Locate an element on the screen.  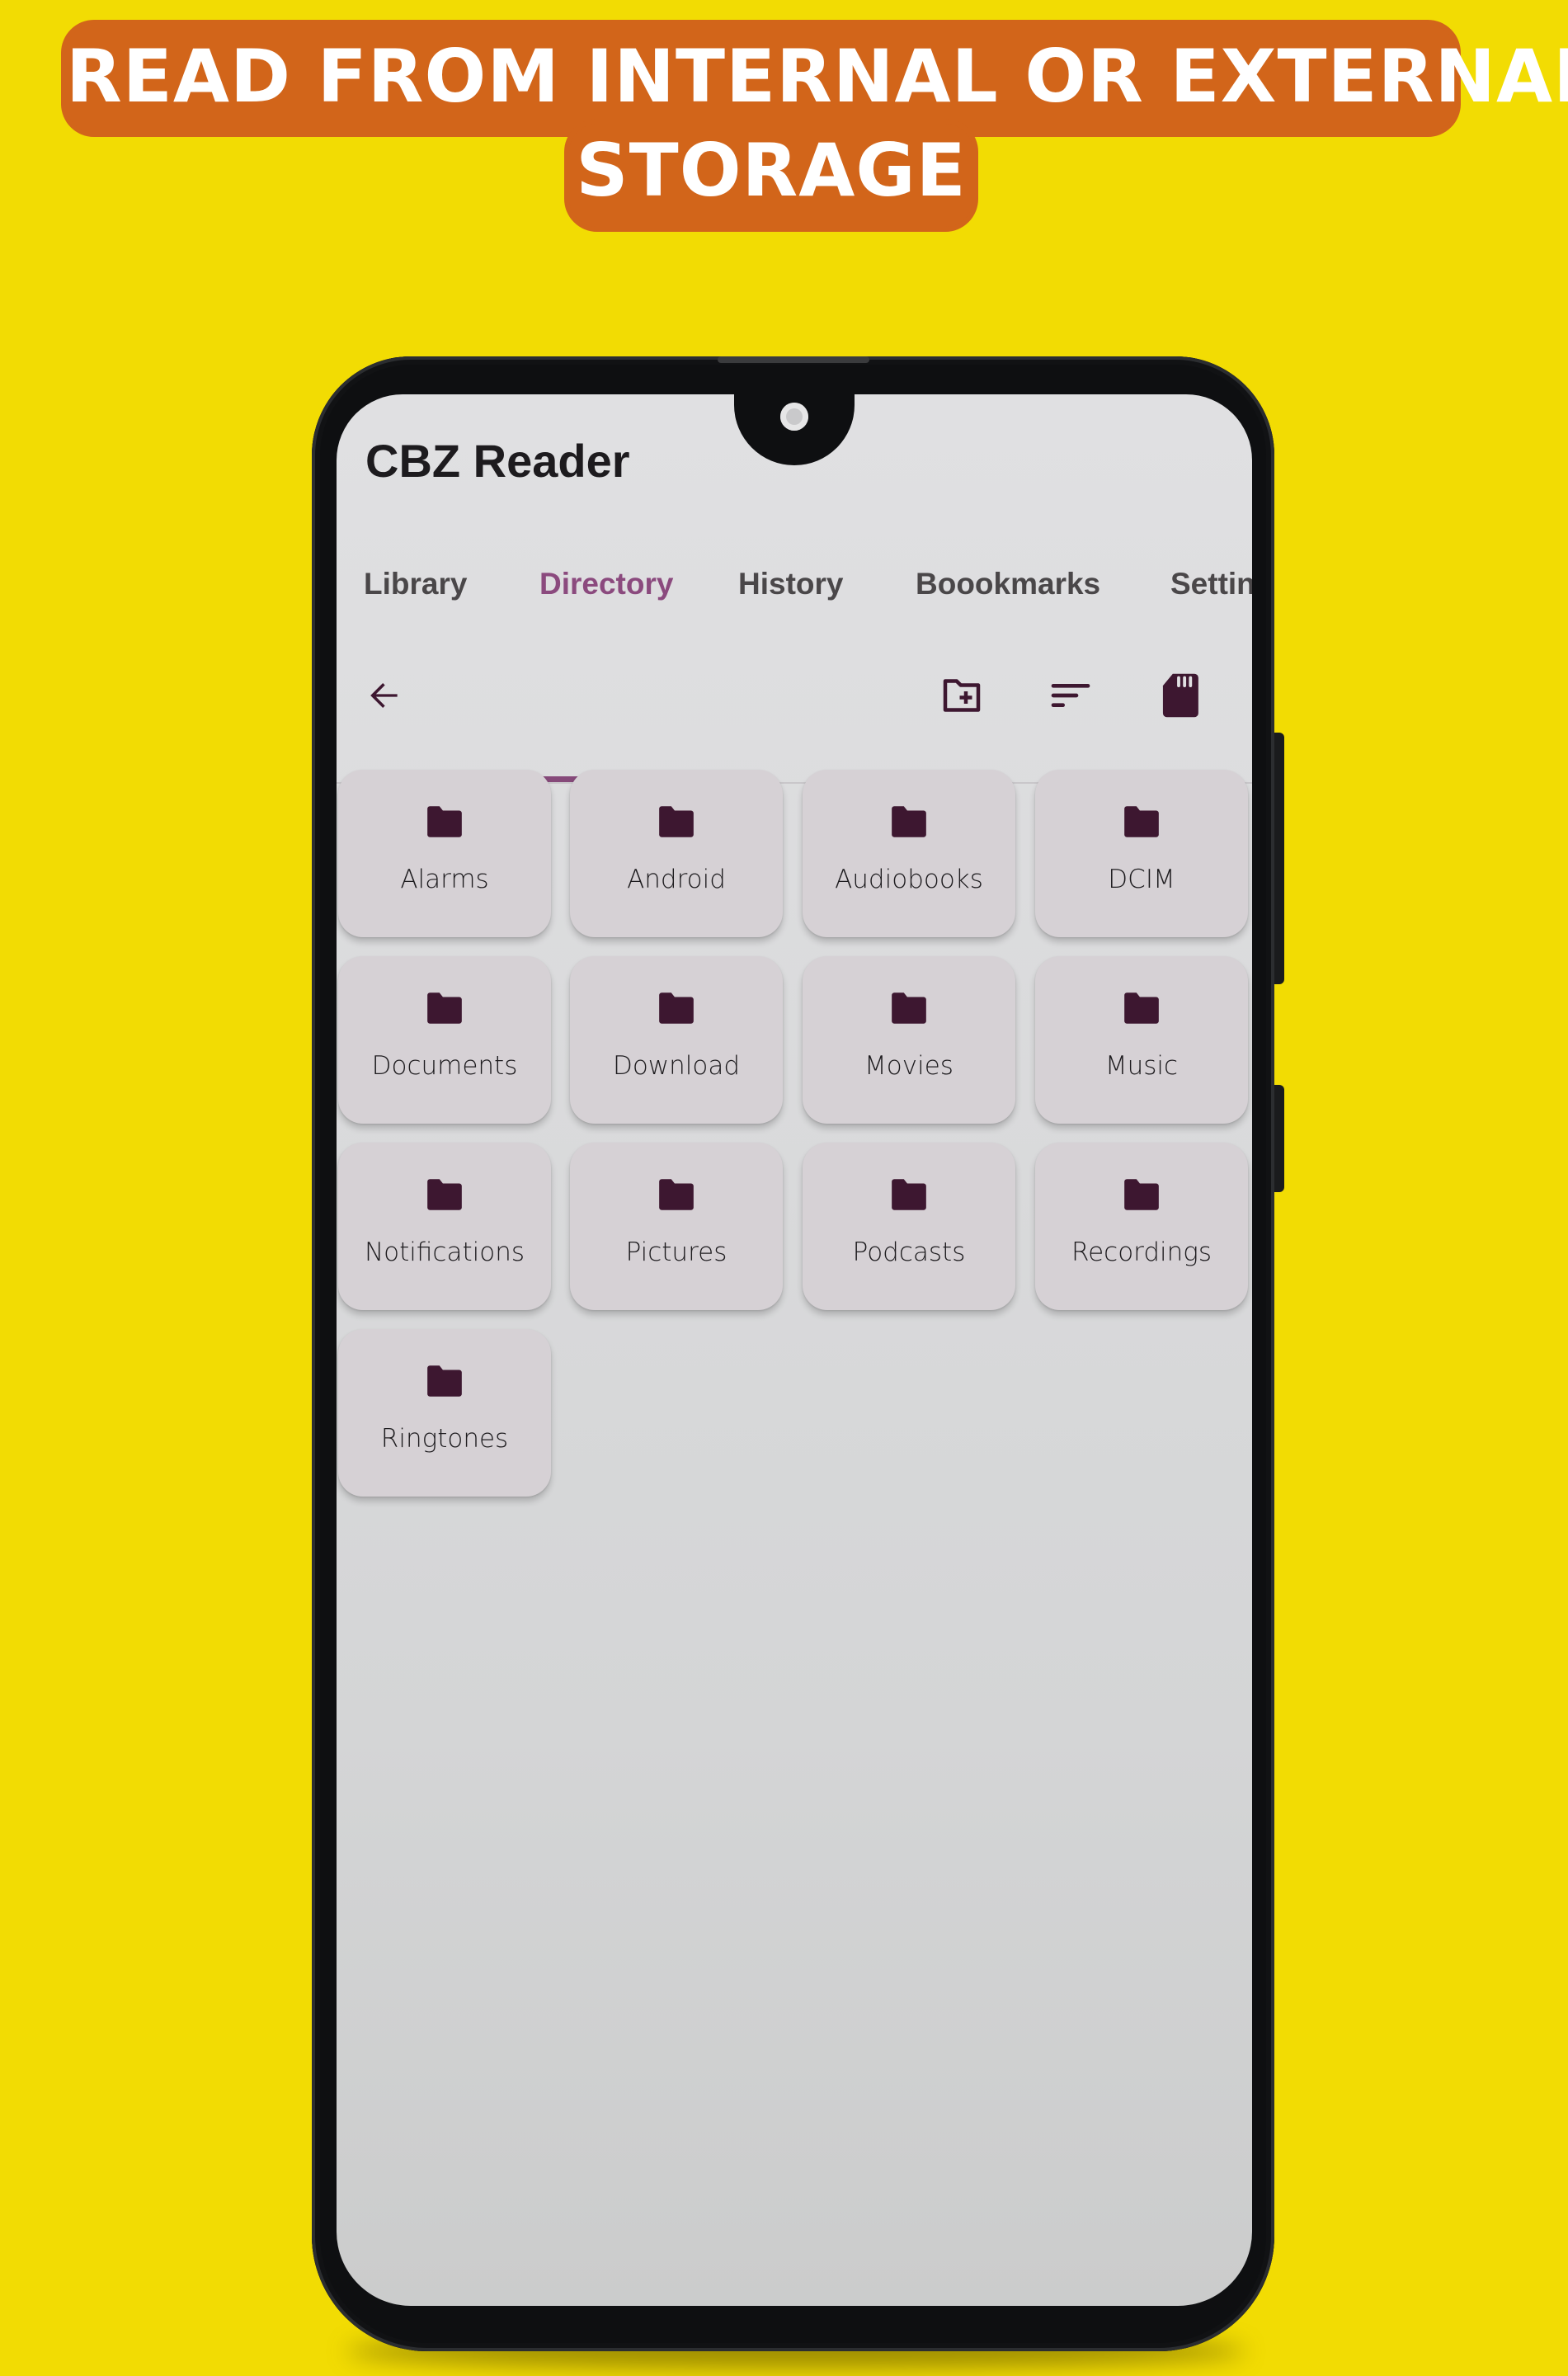
storage-select-button is located at coordinates (1179, 695).